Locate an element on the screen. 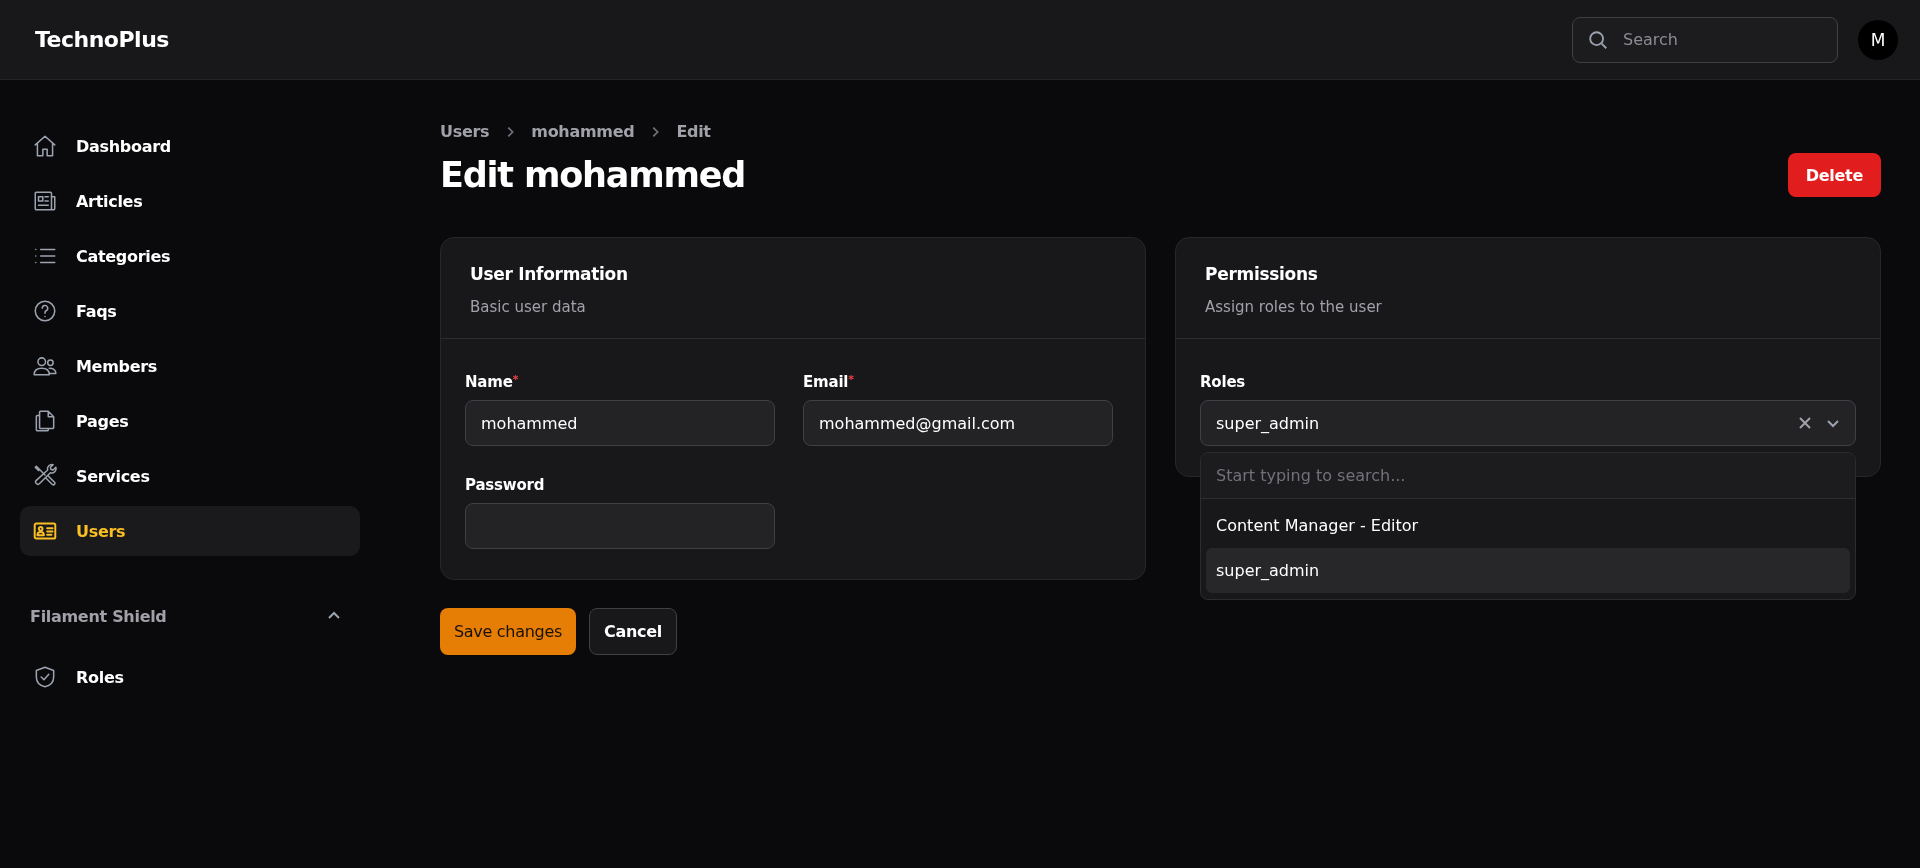 Image resolution: width=1920 pixels, height=868 pixels. sidebar-item: Articles is located at coordinates (190, 201).